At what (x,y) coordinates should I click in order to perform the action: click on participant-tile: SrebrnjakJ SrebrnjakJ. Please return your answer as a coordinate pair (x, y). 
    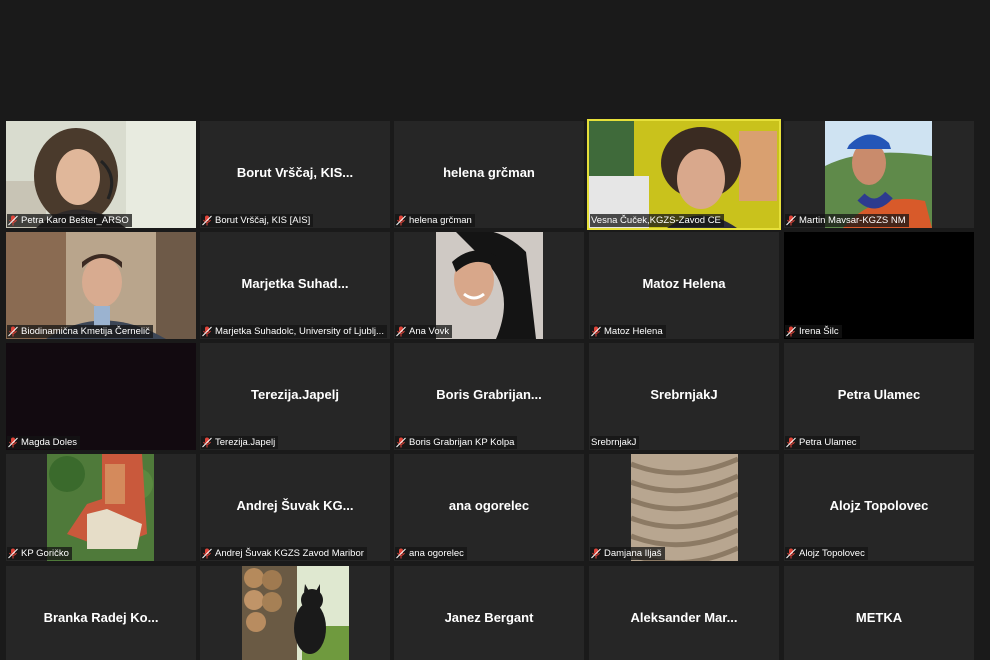
    Looking at the image, I should click on (684, 396).